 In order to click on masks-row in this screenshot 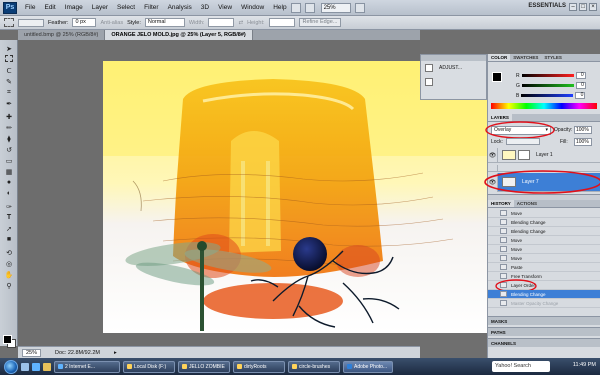, I will do `click(453, 82)`.